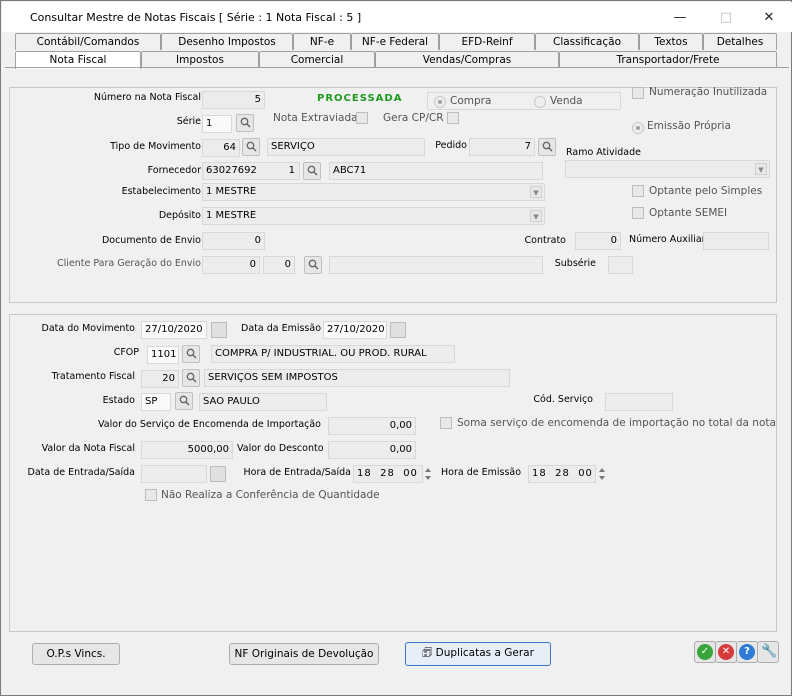 The height and width of the screenshot is (696, 792). I want to click on app-icon, so click(16, 17).